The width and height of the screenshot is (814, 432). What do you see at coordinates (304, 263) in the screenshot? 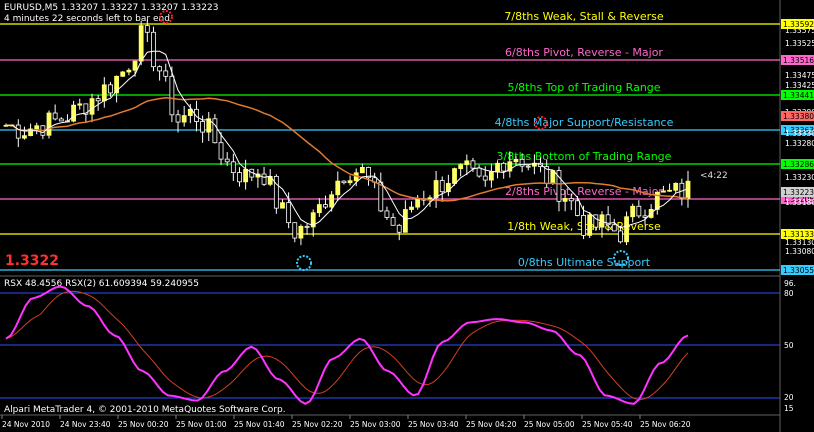
I see `bottom-marker-left-icon` at bounding box center [304, 263].